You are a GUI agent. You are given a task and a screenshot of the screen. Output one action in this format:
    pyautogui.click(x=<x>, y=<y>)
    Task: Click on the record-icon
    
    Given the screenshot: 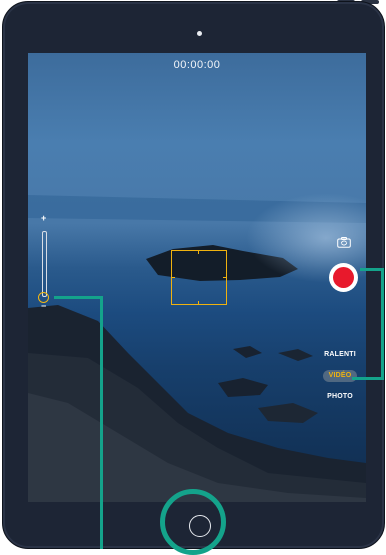 What is the action you would take?
    pyautogui.click(x=343, y=277)
    